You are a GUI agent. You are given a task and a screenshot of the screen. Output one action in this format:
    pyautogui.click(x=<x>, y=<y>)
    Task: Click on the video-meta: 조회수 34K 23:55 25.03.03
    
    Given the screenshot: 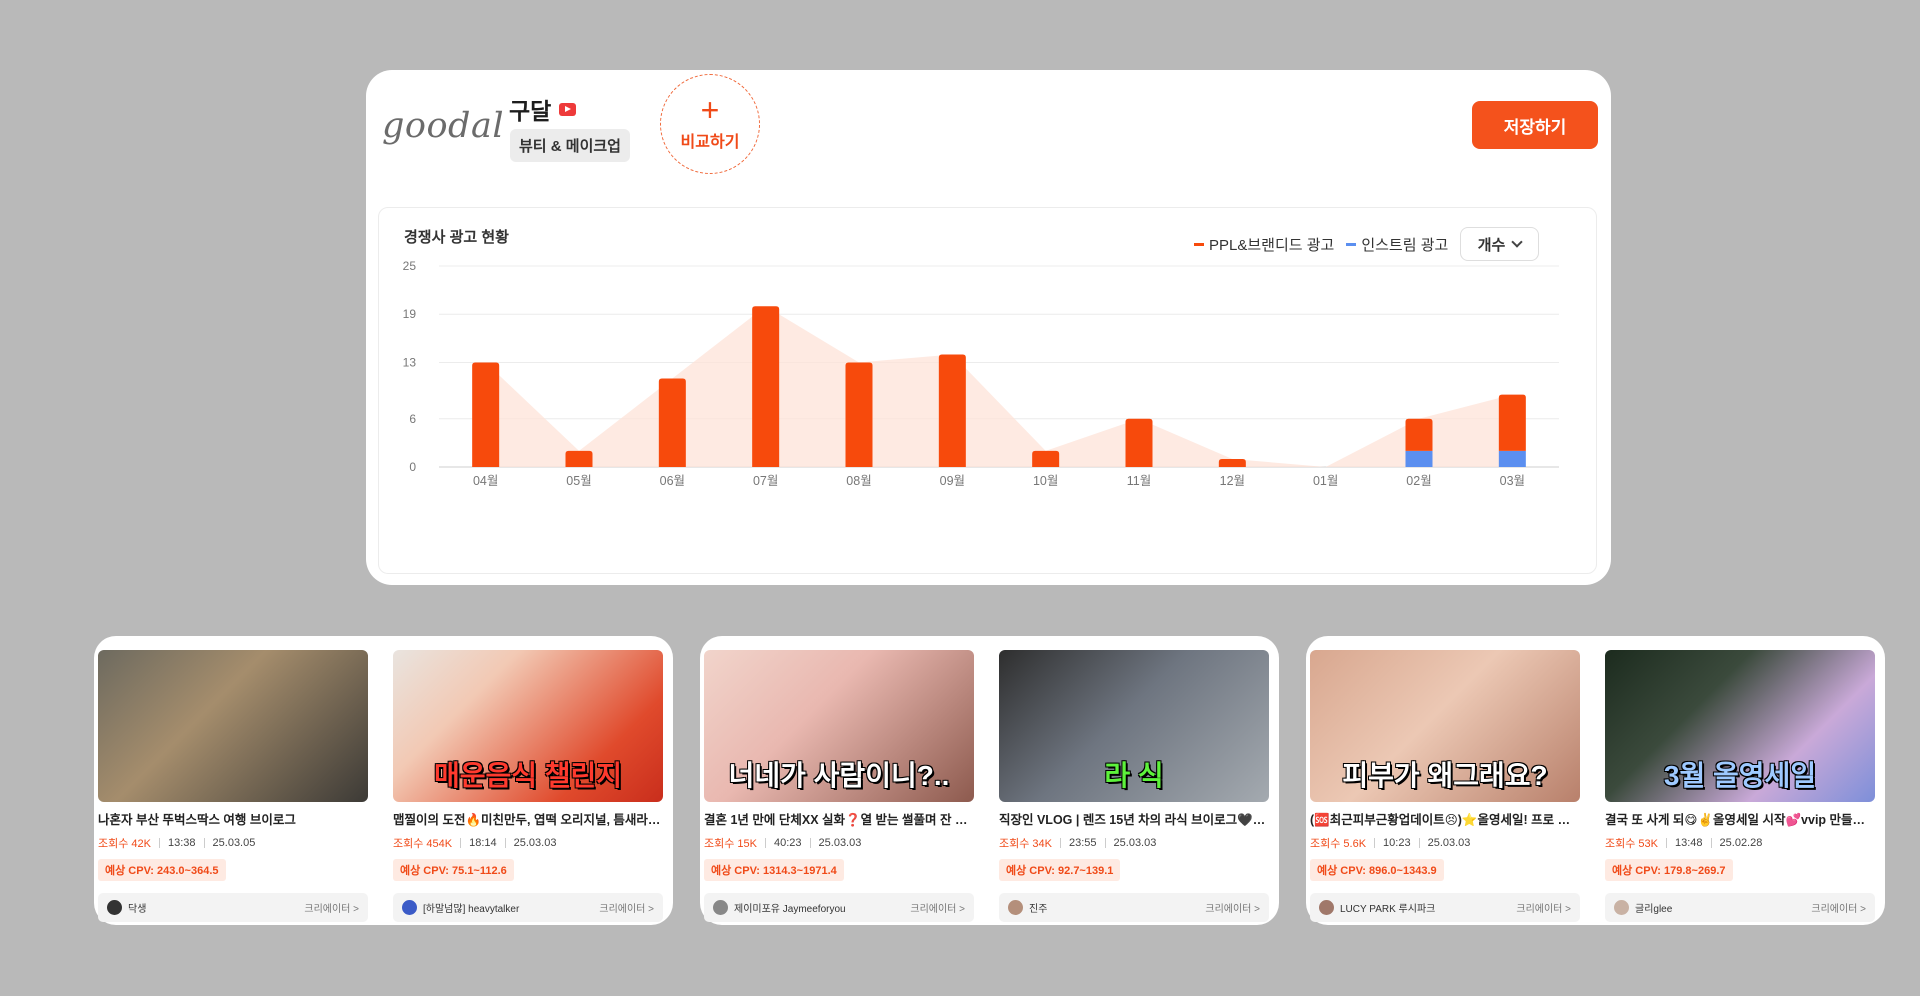 What is the action you would take?
    pyautogui.click(x=1134, y=843)
    